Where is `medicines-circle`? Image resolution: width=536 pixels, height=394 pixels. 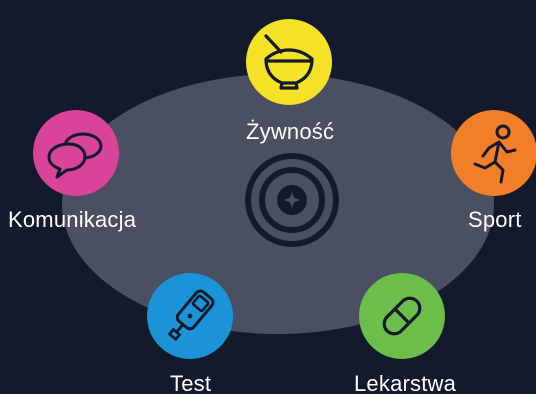 medicines-circle is located at coordinates (402, 316).